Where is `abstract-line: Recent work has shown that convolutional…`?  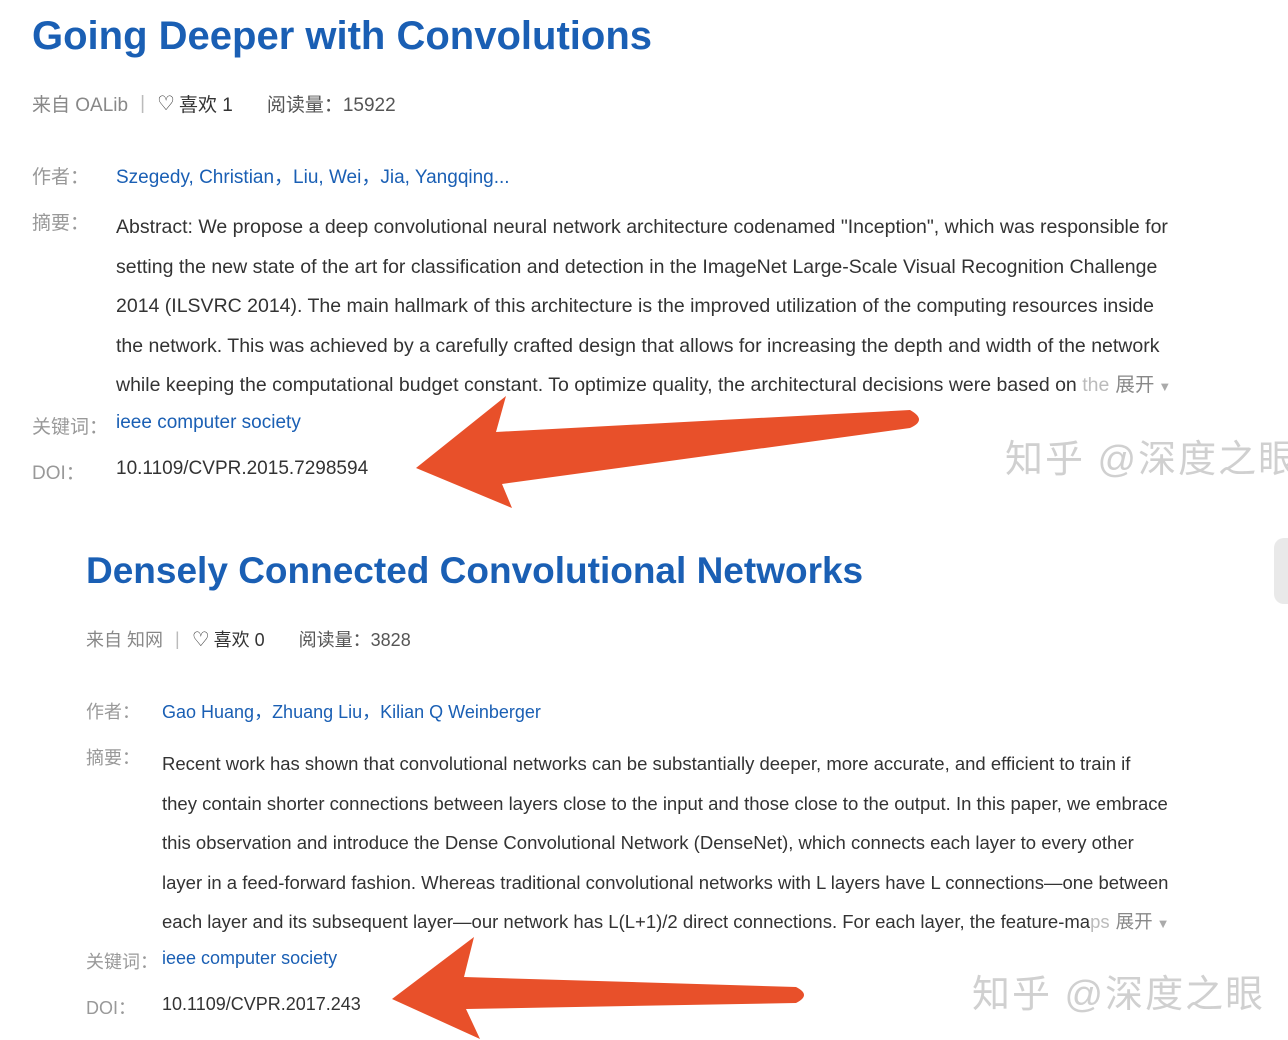
abstract-line: Recent work has shown that convolutional… is located at coordinates (646, 763).